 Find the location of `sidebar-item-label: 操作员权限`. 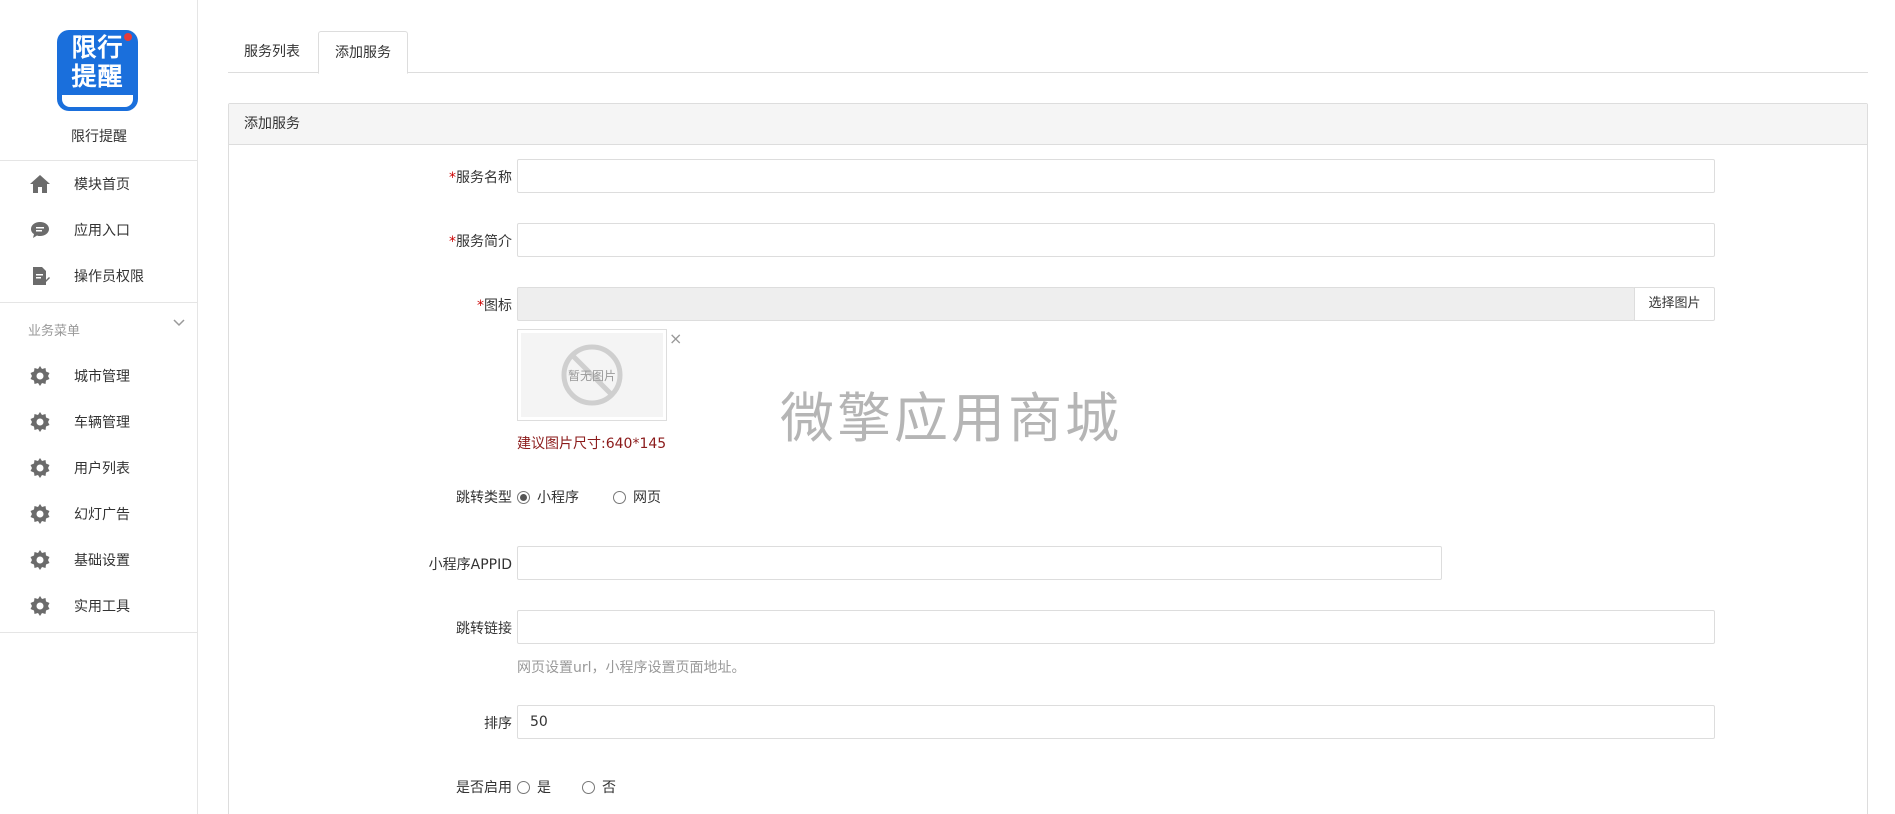

sidebar-item-label: 操作员权限 is located at coordinates (109, 277).